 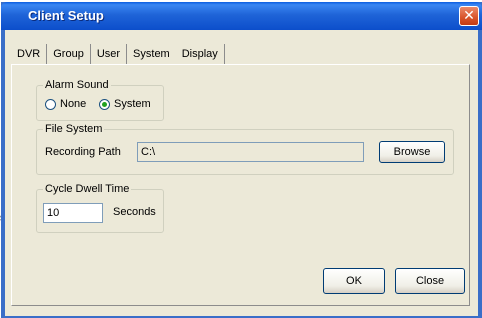 What do you see at coordinates (354, 281) in the screenshot?
I see `ok-button: OK` at bounding box center [354, 281].